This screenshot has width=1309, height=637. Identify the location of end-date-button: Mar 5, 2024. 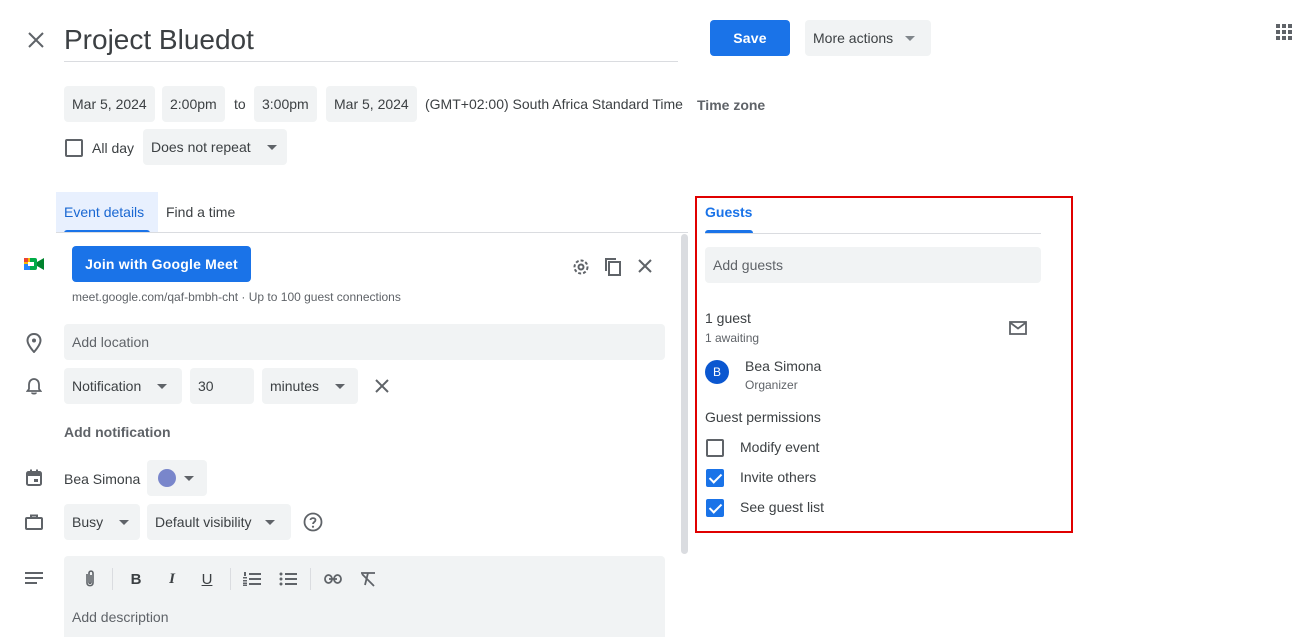
(371, 104).